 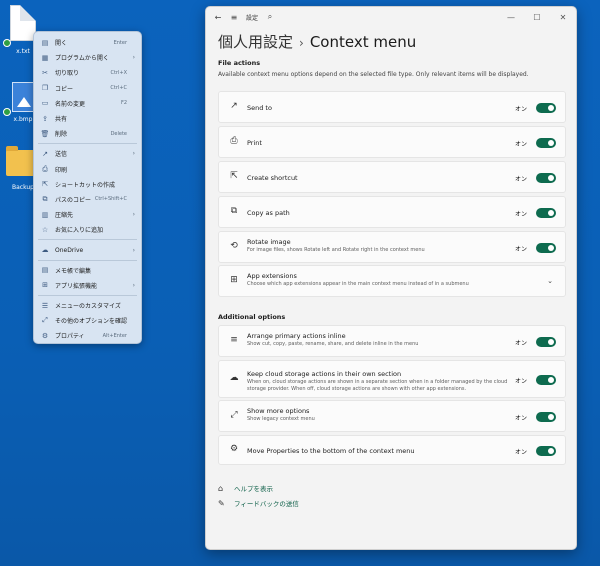 I want to click on setting-title: Print, so click(x=254, y=143).